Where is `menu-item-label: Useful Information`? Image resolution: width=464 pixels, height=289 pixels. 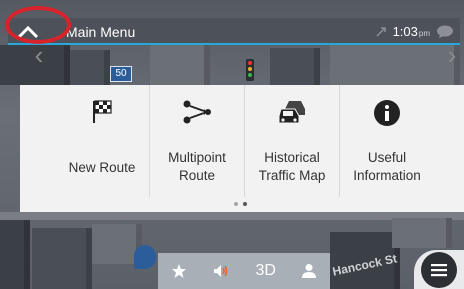 menu-item-label: Useful Information is located at coordinates (387, 166).